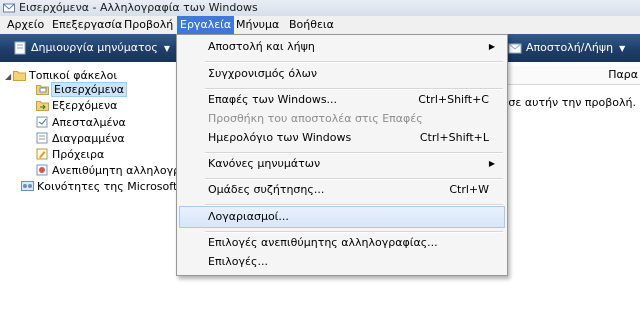 This screenshot has width=640, height=333. What do you see at coordinates (257, 25) in the screenshot?
I see `menu-message: Μήνυμα` at bounding box center [257, 25].